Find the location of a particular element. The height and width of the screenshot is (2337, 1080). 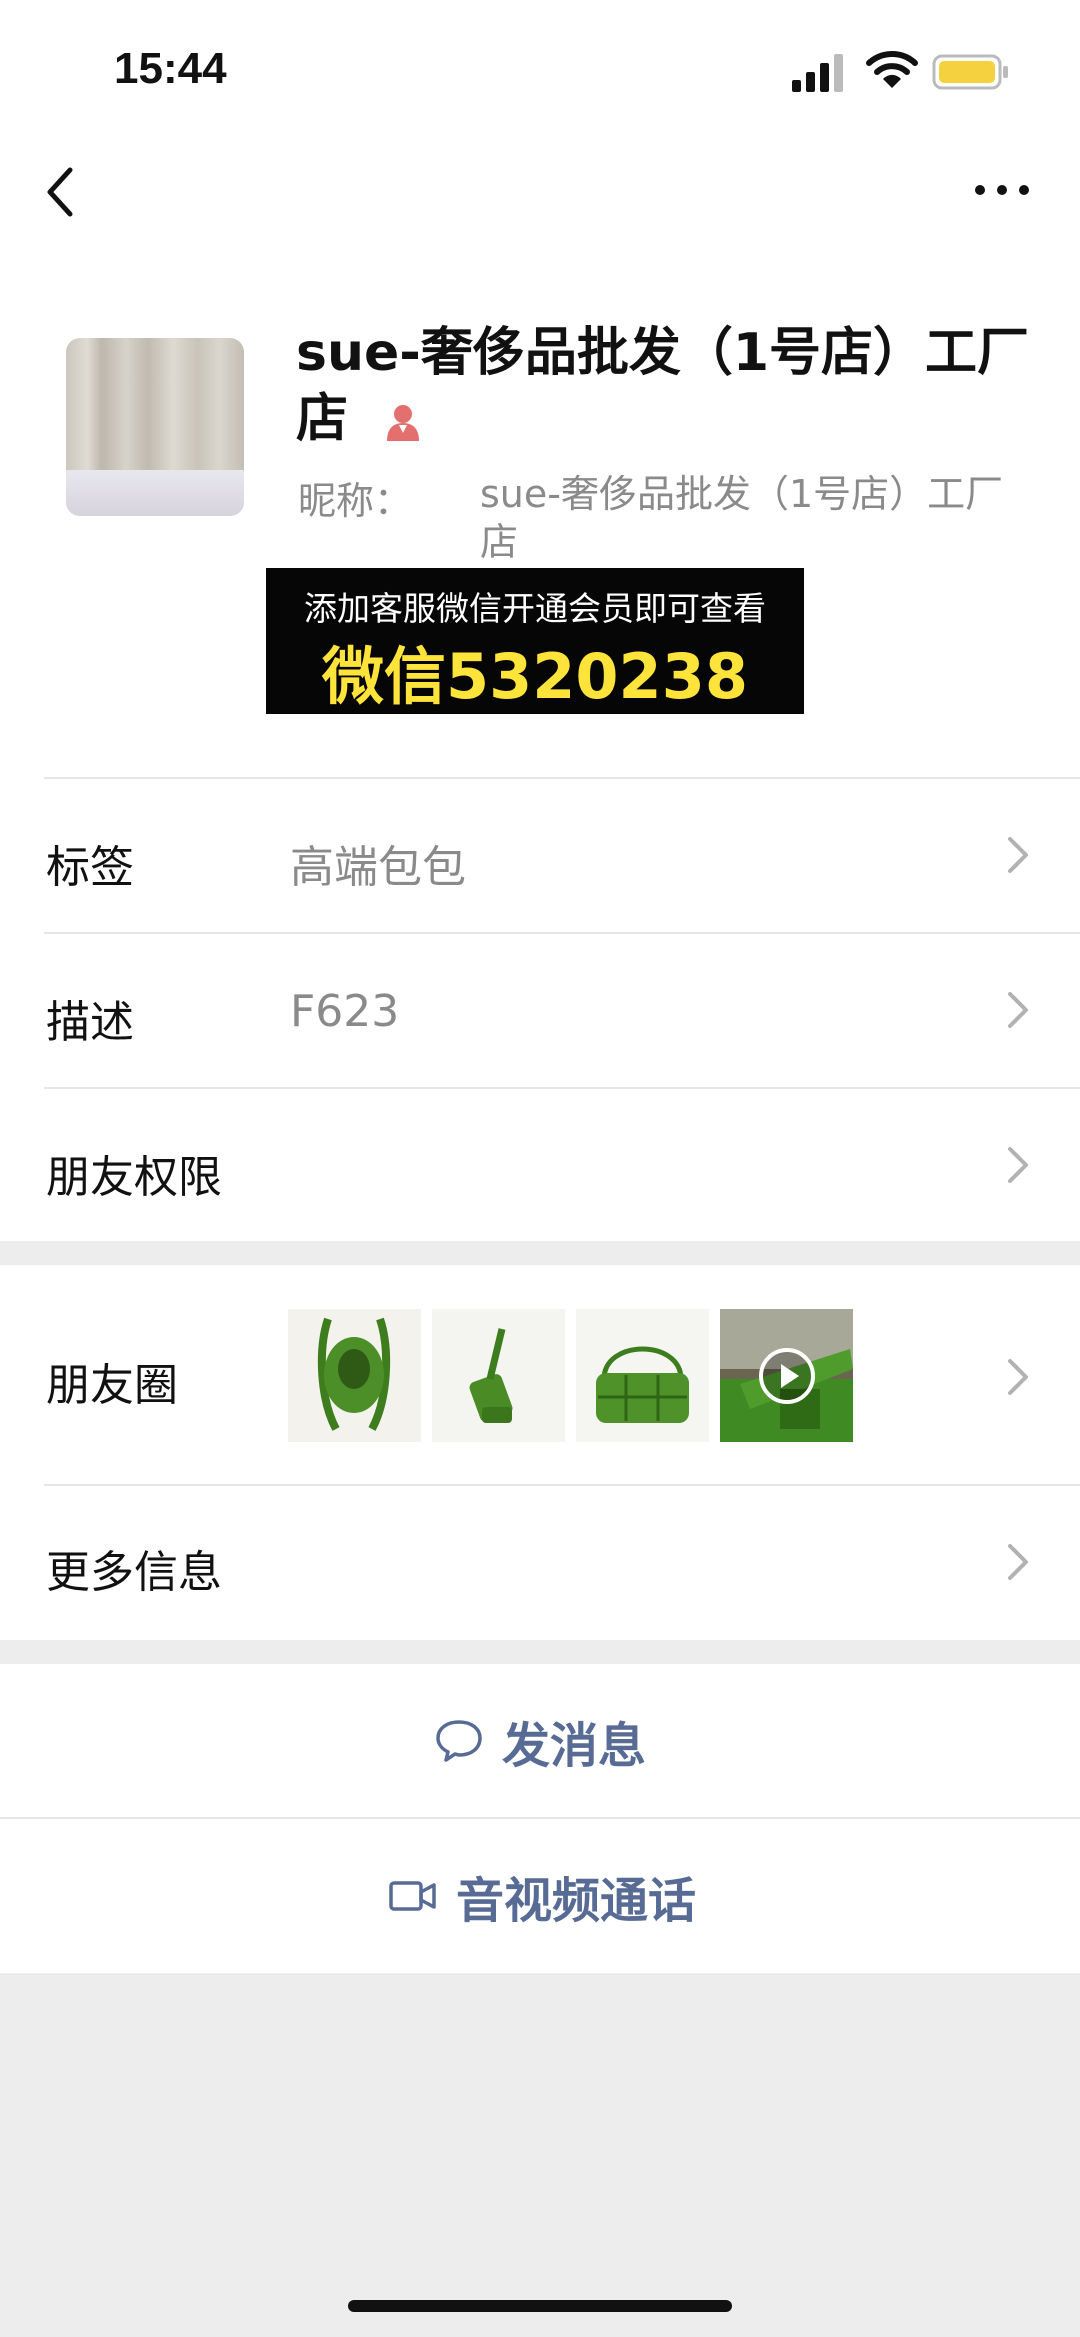

moments-label: 朋友圈 is located at coordinates (112, 1385).